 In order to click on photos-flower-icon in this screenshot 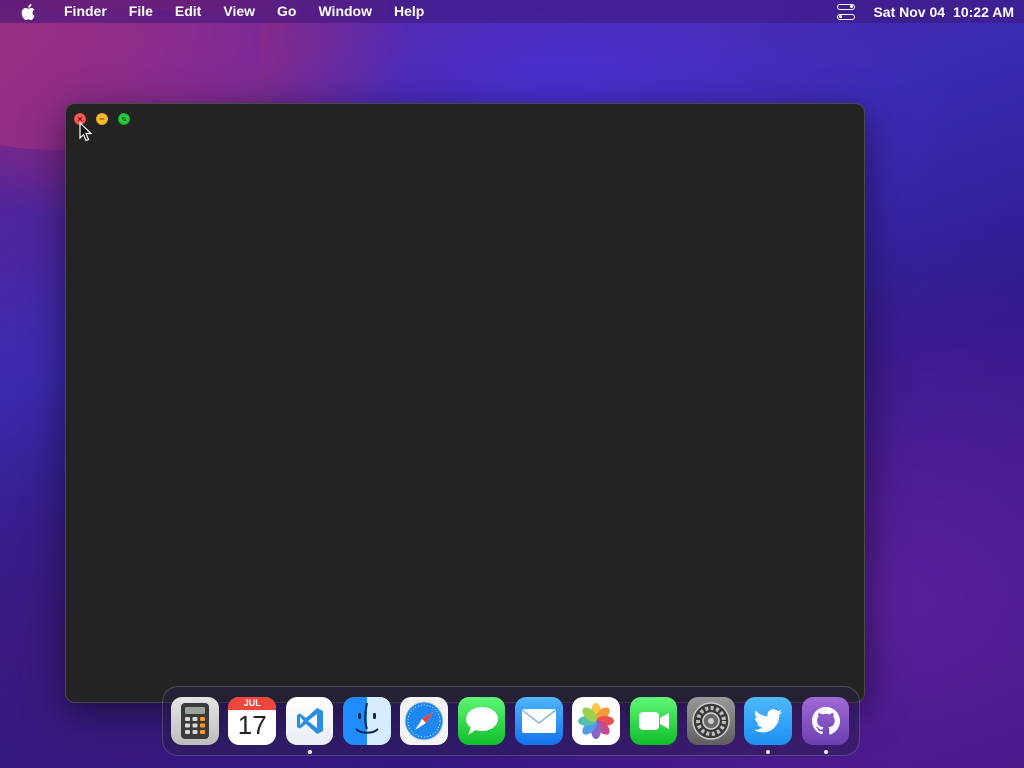, I will do `click(596, 721)`.